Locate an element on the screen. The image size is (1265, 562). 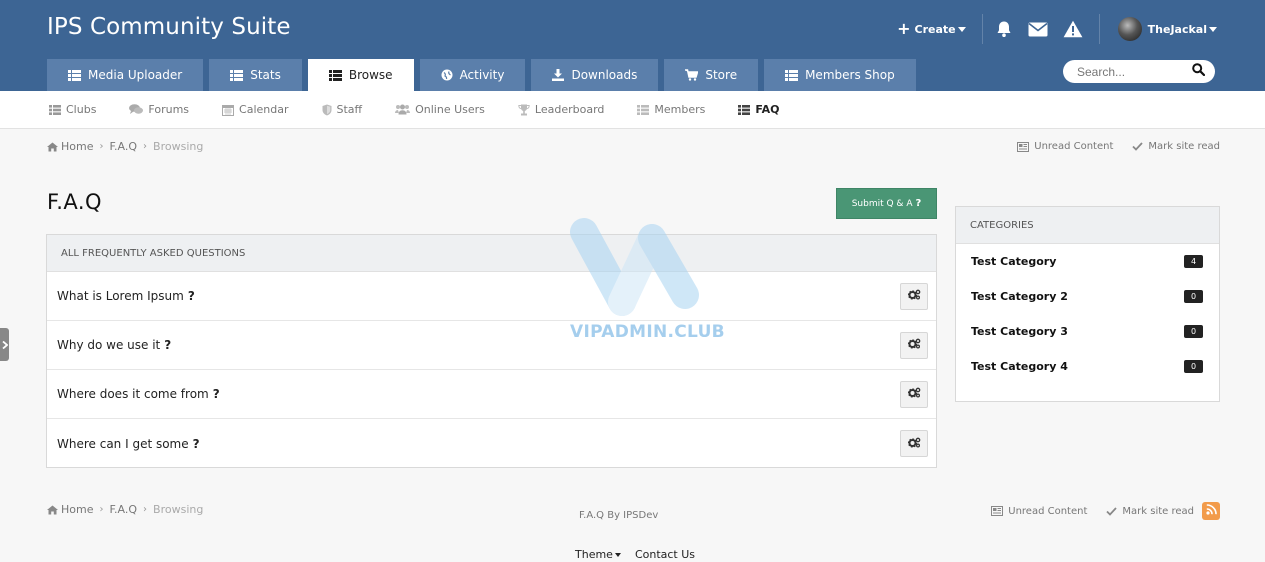
faq-item: Why do we use it? is located at coordinates (491, 345).